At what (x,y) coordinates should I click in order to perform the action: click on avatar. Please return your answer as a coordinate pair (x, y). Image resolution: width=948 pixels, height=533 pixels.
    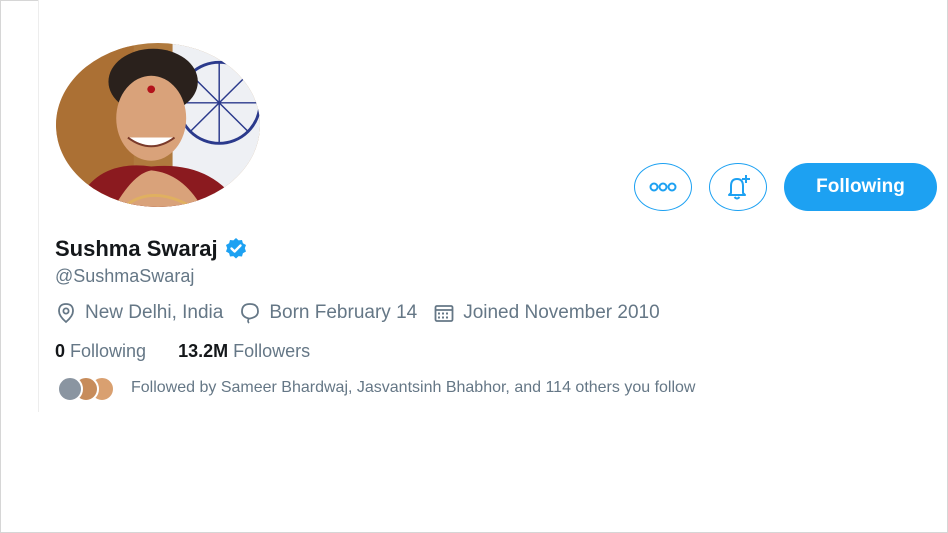
    Looking at the image, I should click on (70, 389).